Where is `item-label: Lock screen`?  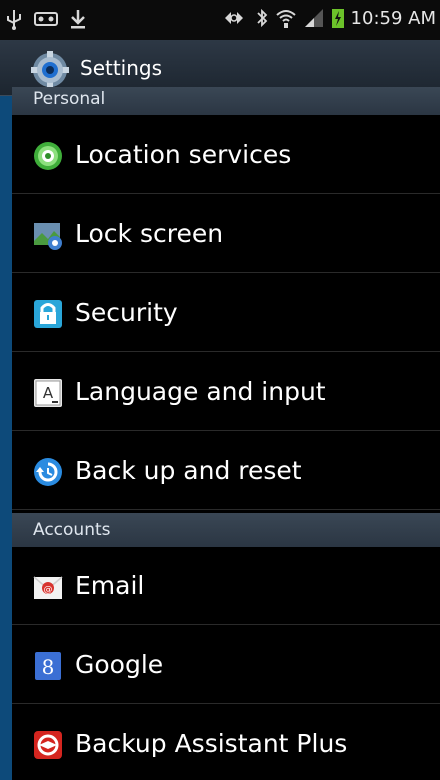 item-label: Lock screen is located at coordinates (149, 233).